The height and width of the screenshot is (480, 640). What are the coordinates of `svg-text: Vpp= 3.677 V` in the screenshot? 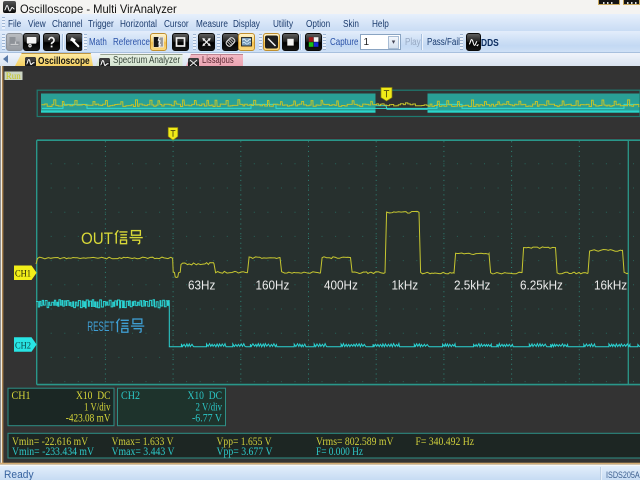 It's located at (245, 451).